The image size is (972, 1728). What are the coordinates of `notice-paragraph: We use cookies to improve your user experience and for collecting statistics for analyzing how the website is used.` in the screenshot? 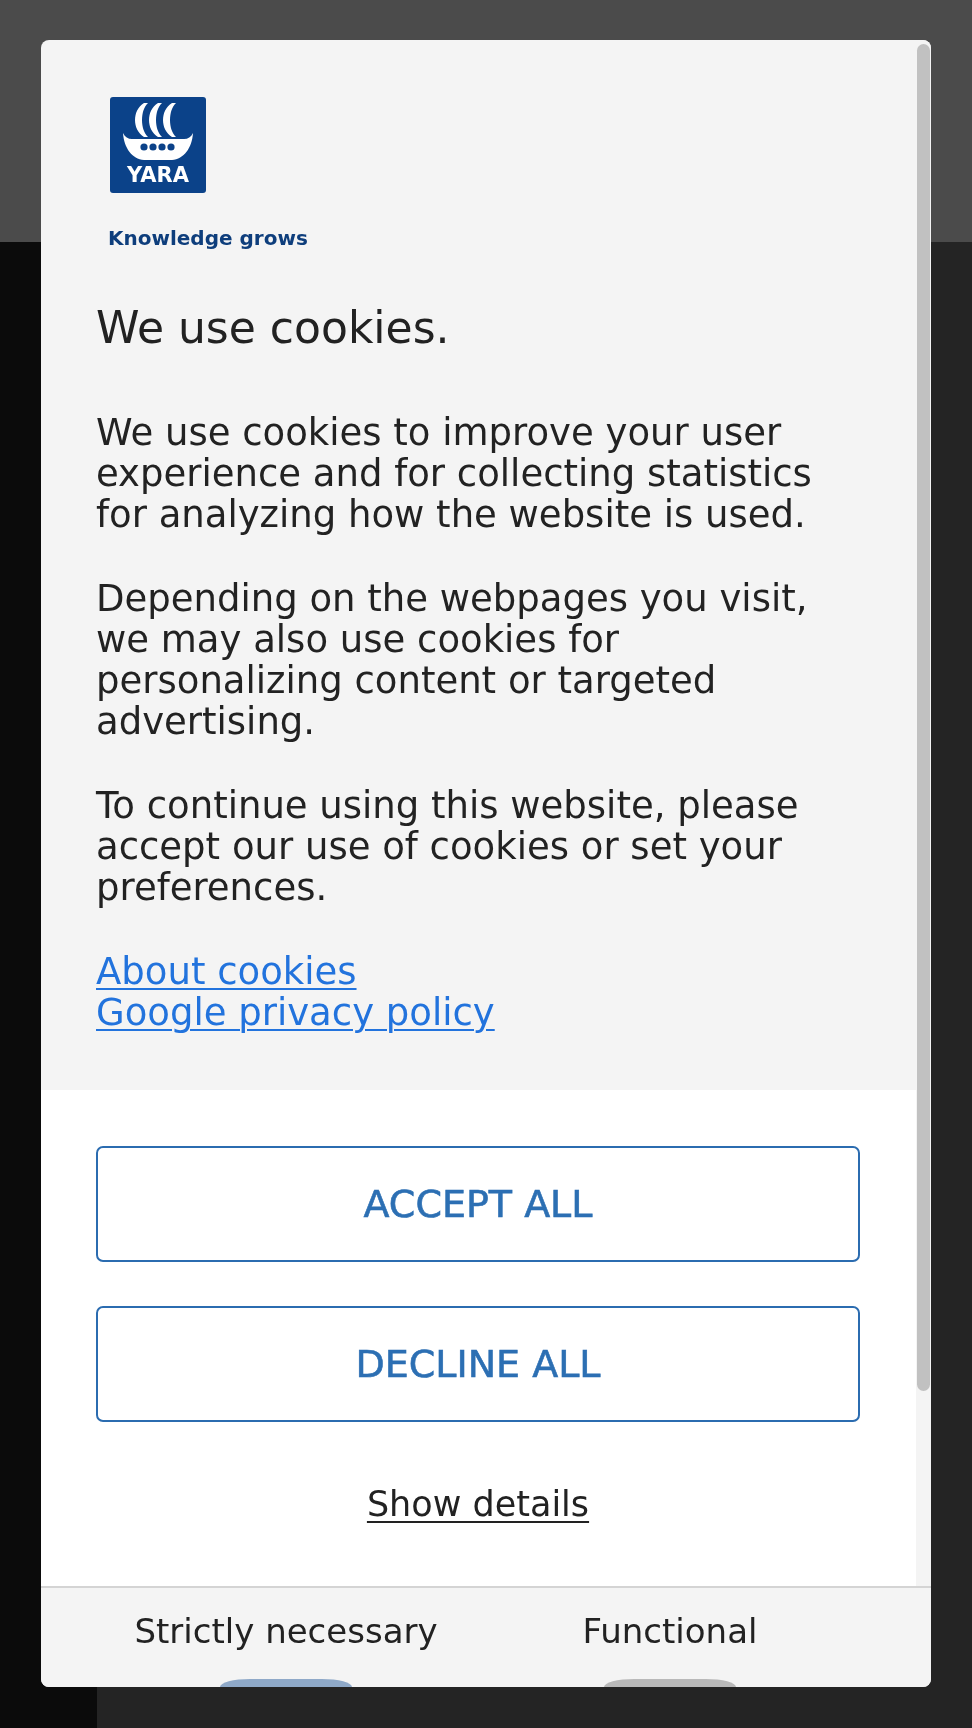 It's located at (454, 473).